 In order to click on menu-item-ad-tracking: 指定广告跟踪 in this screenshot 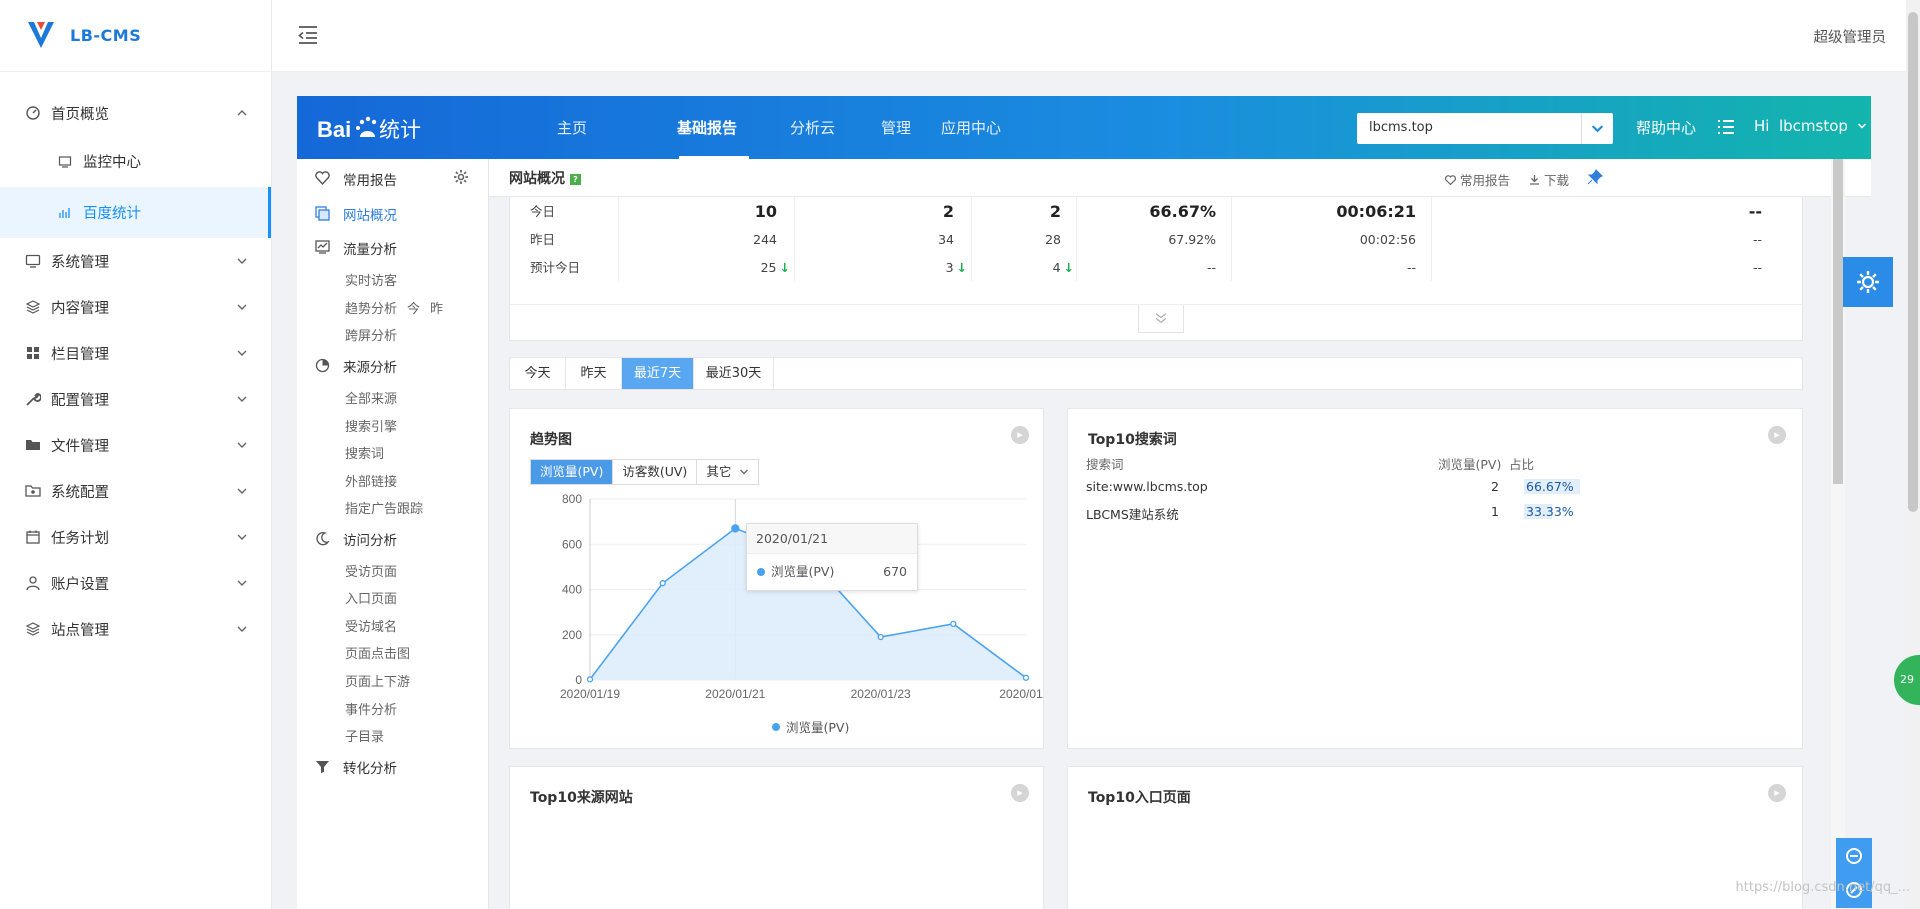, I will do `click(384, 507)`.